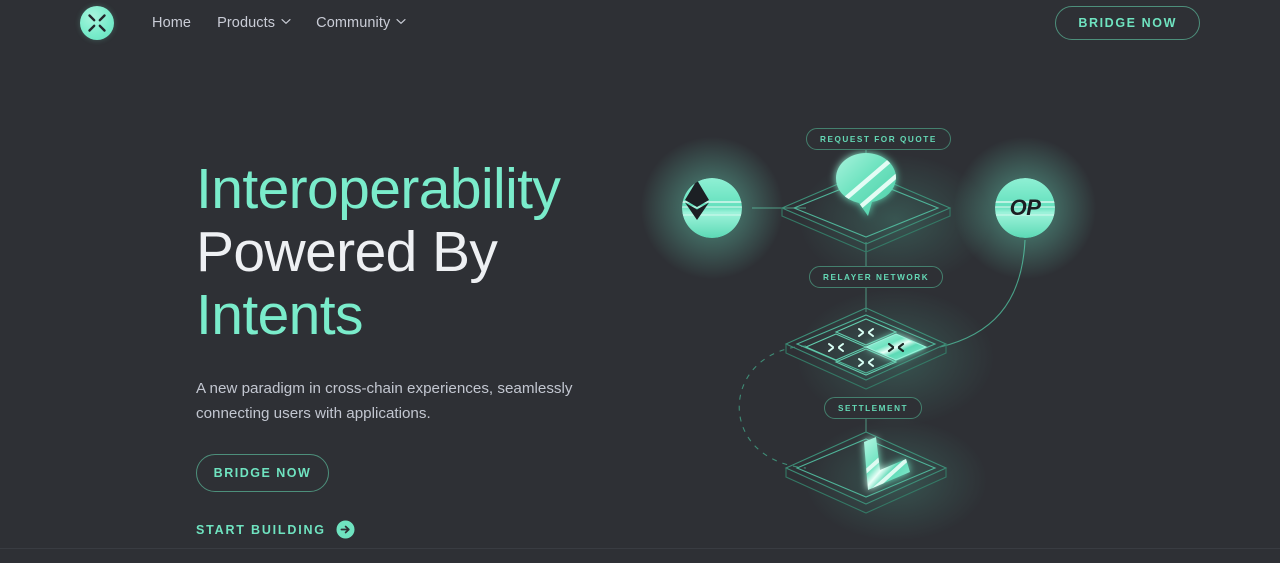  I want to click on relayer-tile, so click(836, 347).